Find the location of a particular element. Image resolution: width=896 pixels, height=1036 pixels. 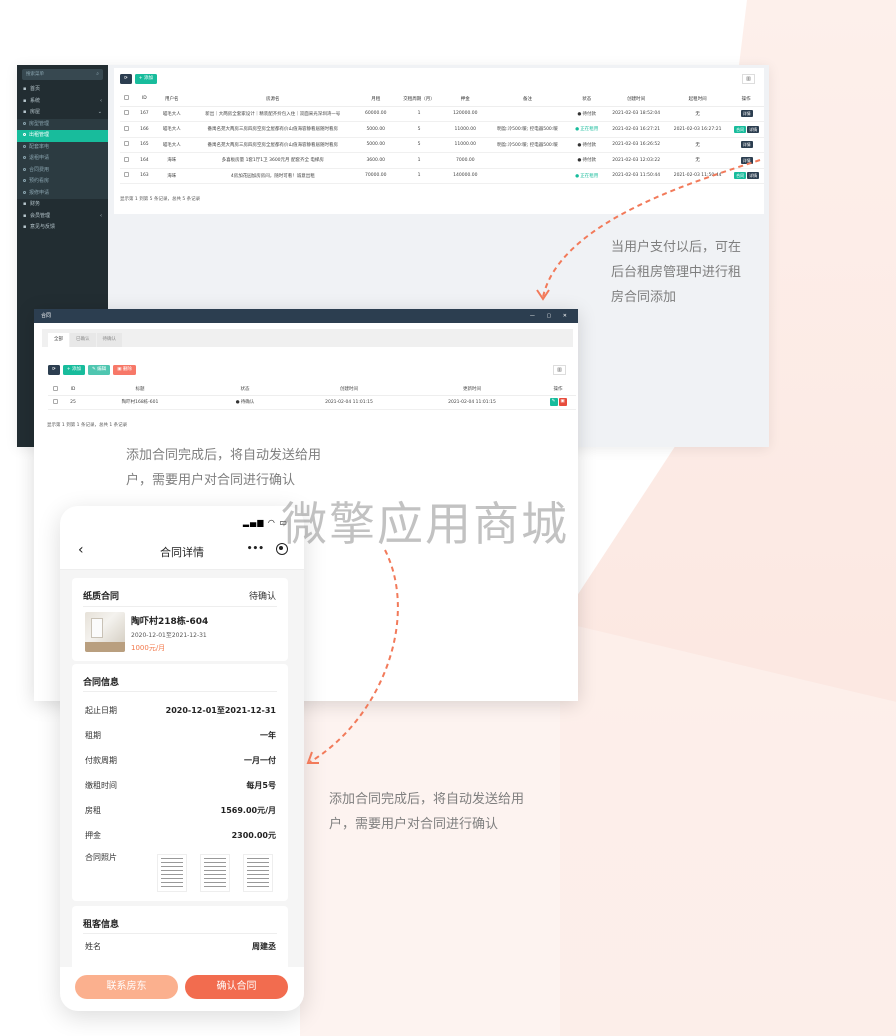

arrow-admin-to-dialog is located at coordinates (651, 228).